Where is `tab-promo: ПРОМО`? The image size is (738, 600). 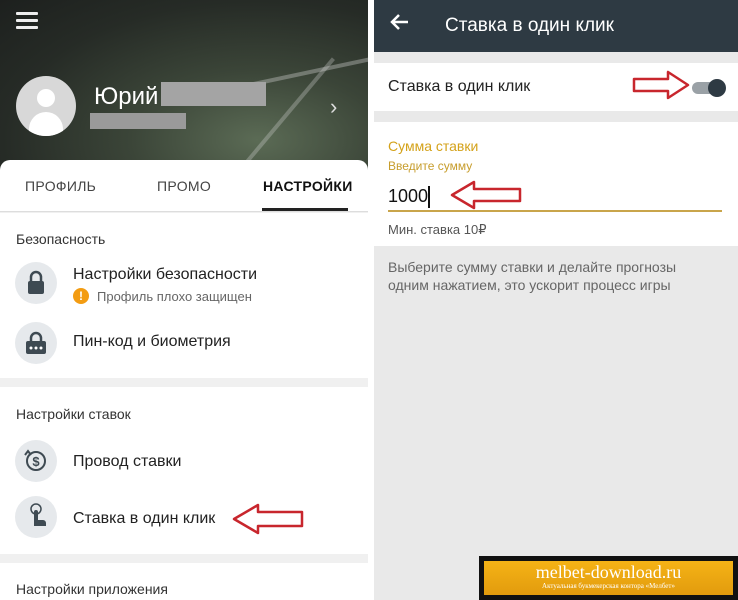 tab-promo: ПРОМО is located at coordinates (184, 186).